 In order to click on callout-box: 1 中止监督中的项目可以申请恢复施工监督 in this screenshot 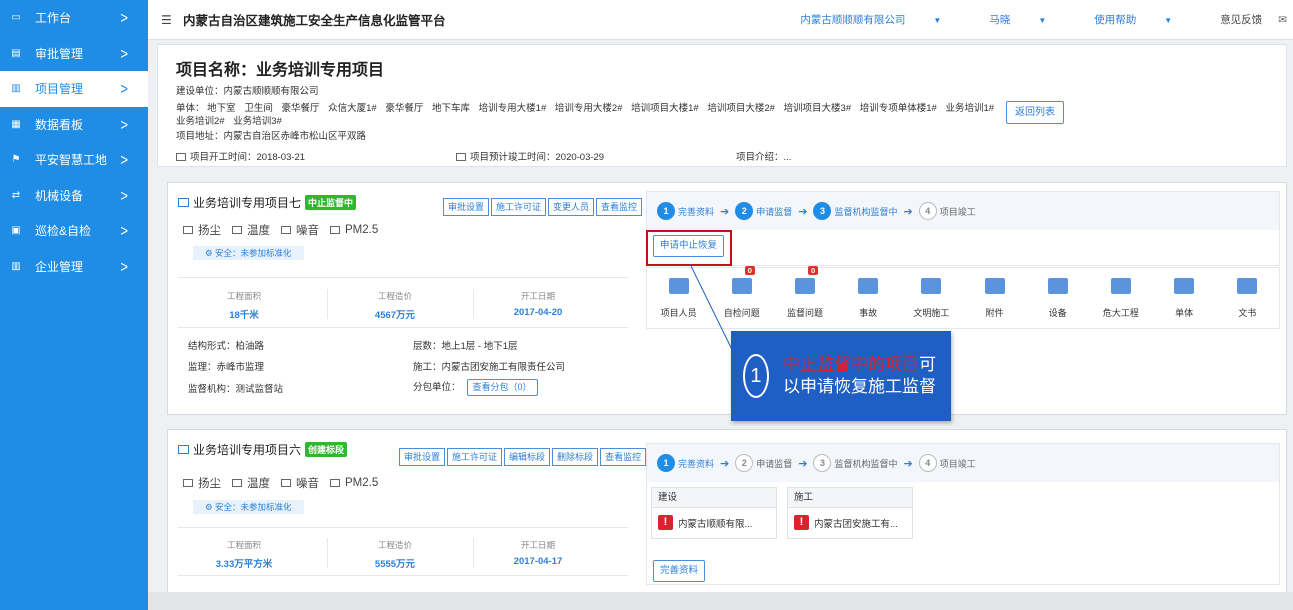, I will do `click(841, 376)`.